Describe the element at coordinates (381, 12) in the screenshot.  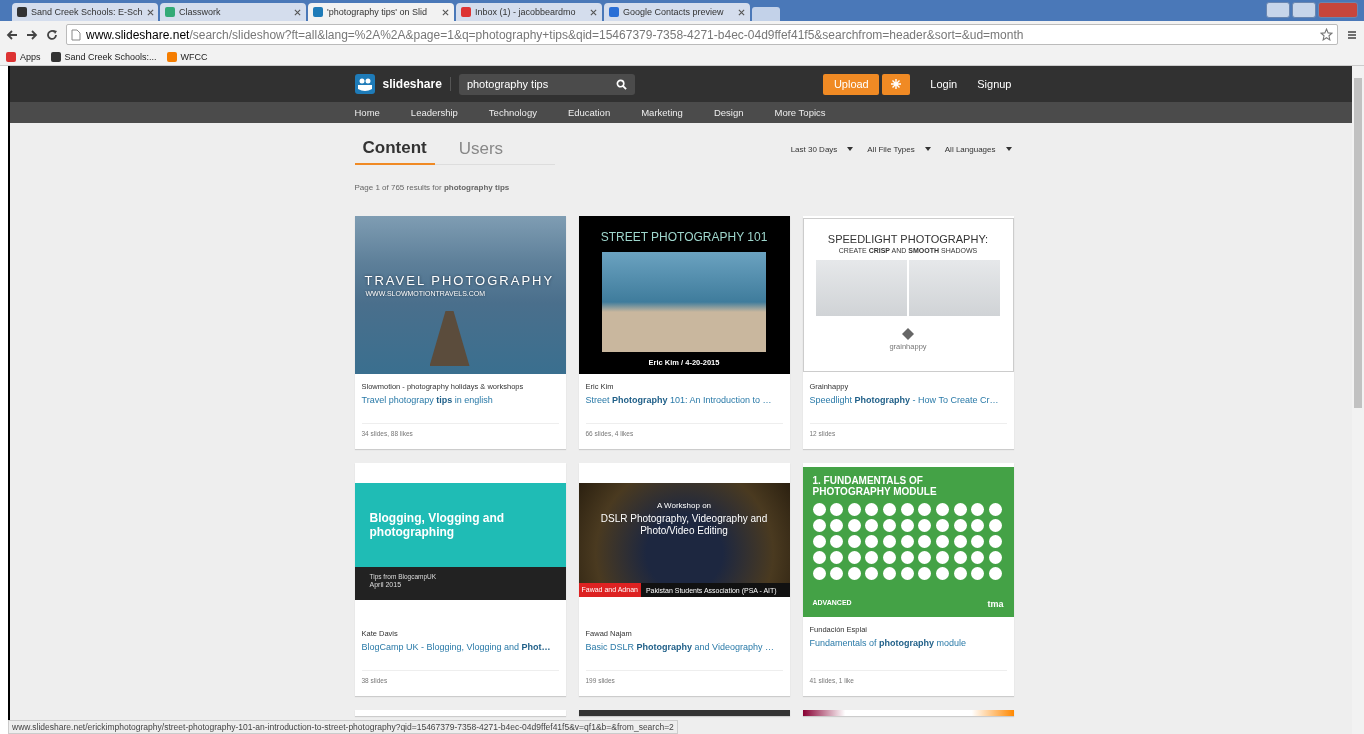
I see `browser-tab: 'photography tips' on Slid` at that location.